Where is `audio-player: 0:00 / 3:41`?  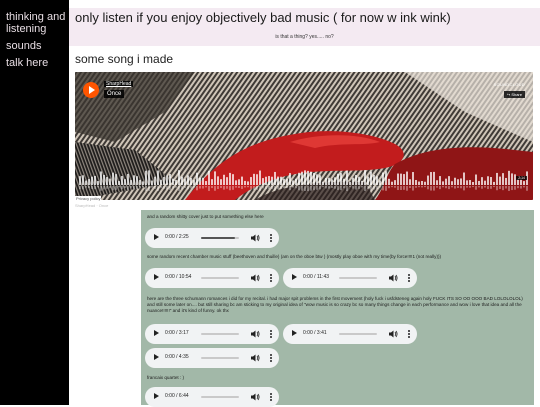 audio-player: 0:00 / 3:41 is located at coordinates (350, 334).